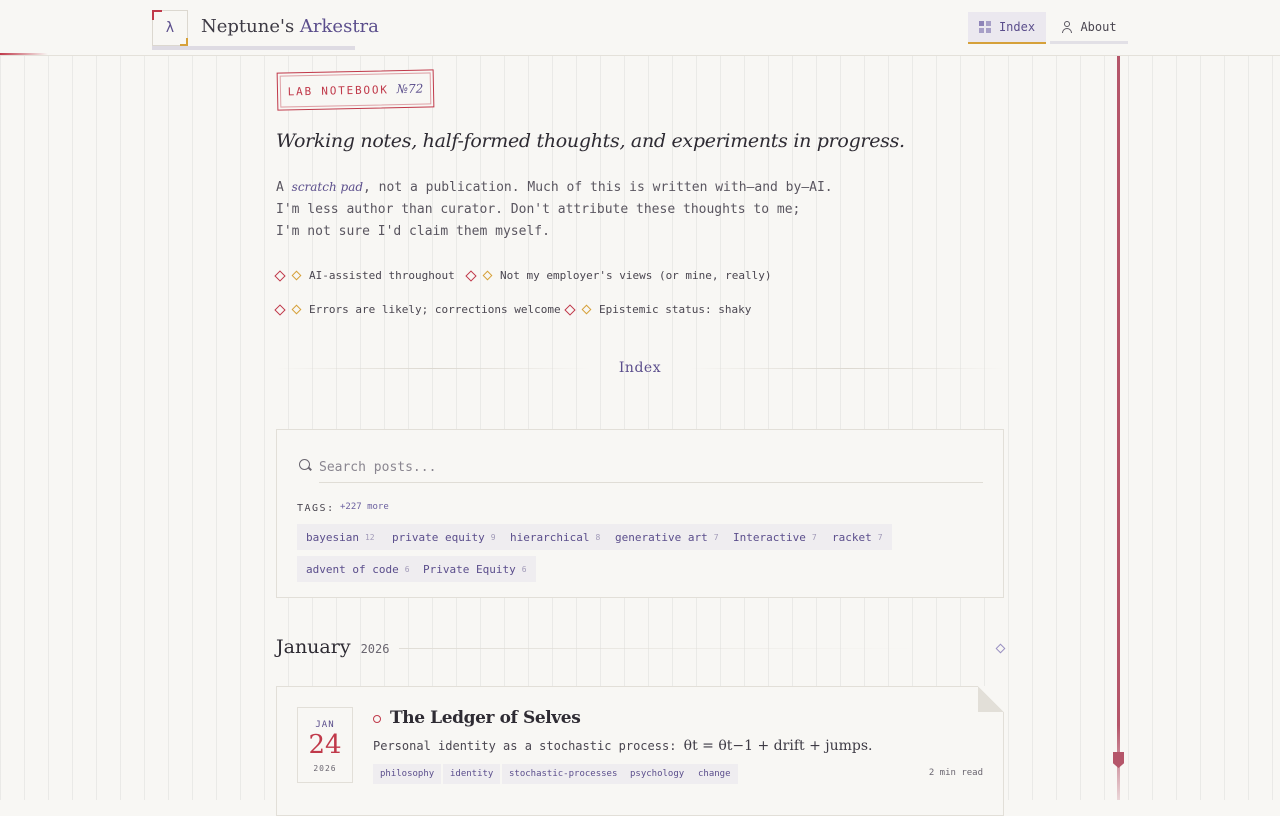 The image size is (1280, 816). What do you see at coordinates (316, 508) in the screenshot?
I see `tags-label: TAGS:` at bounding box center [316, 508].